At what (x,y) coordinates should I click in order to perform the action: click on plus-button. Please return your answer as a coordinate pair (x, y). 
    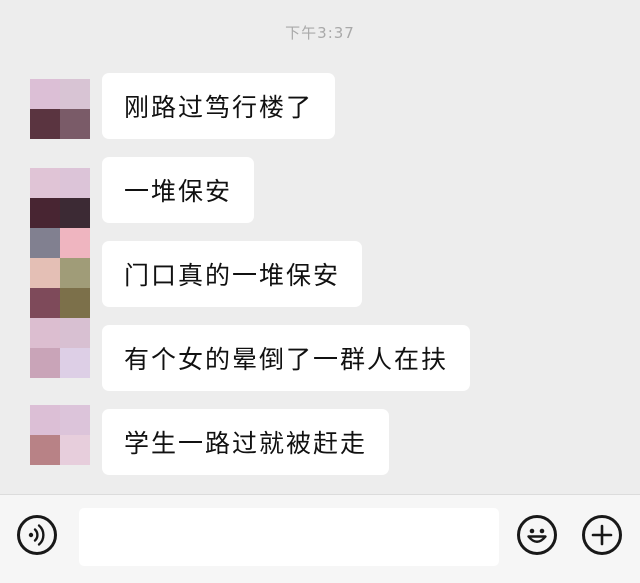
    Looking at the image, I should click on (602, 535).